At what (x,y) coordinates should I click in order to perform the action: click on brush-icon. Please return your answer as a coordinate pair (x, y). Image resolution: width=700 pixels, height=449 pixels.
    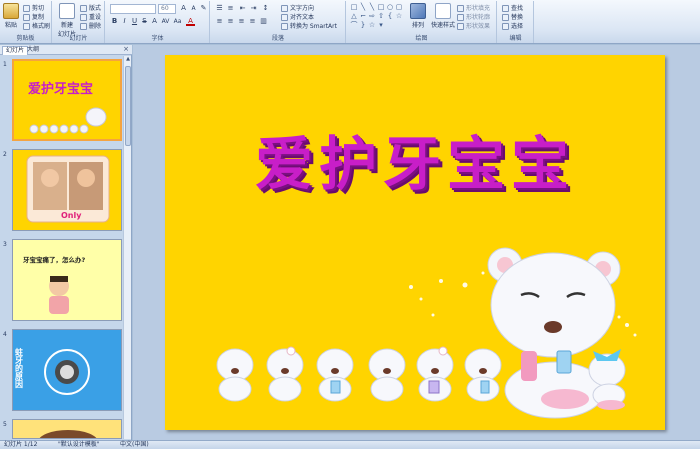
    Looking at the image, I should click on (26, 26).